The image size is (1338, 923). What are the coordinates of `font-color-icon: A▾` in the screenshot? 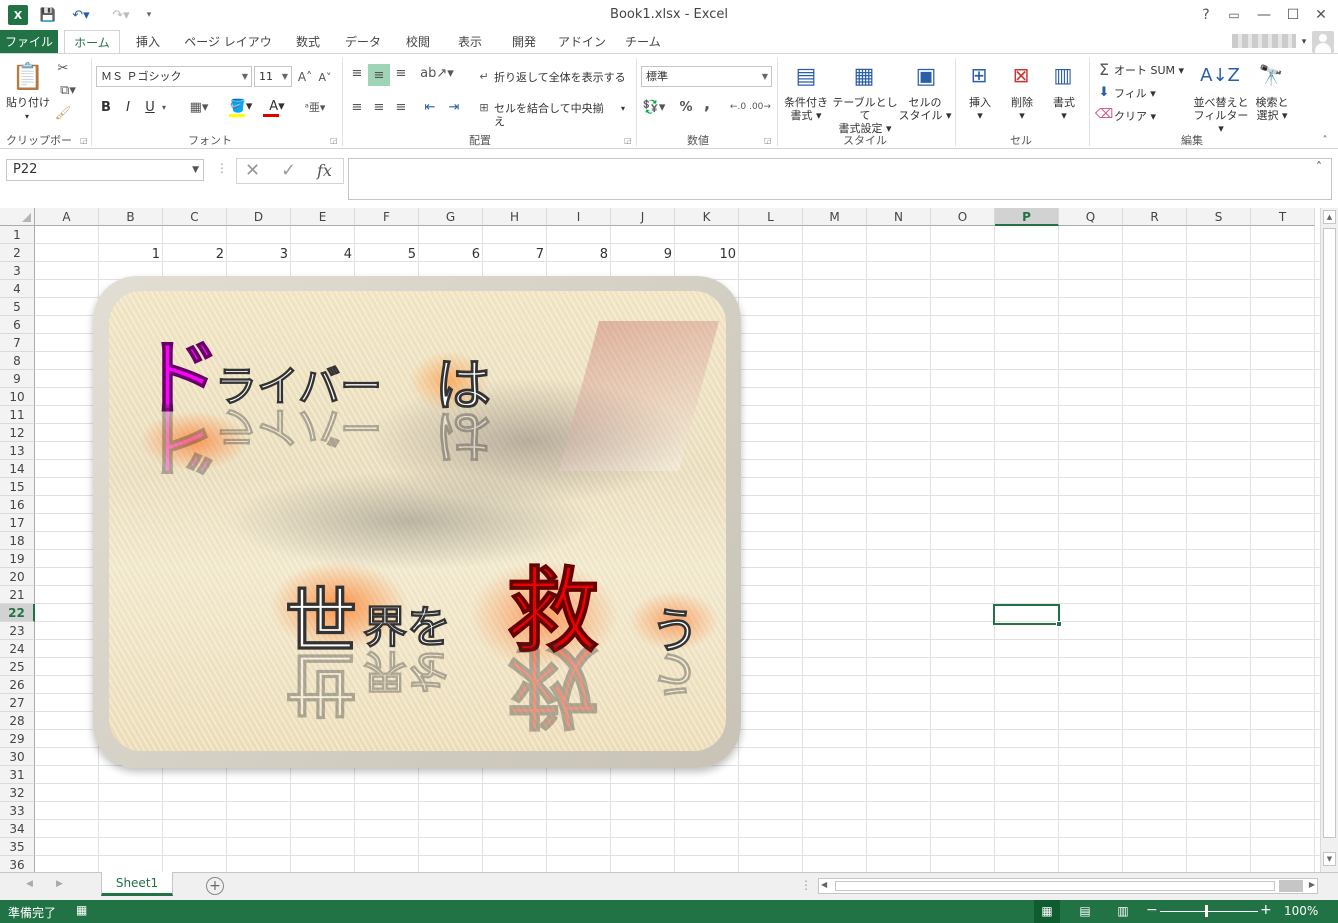 It's located at (277, 106).